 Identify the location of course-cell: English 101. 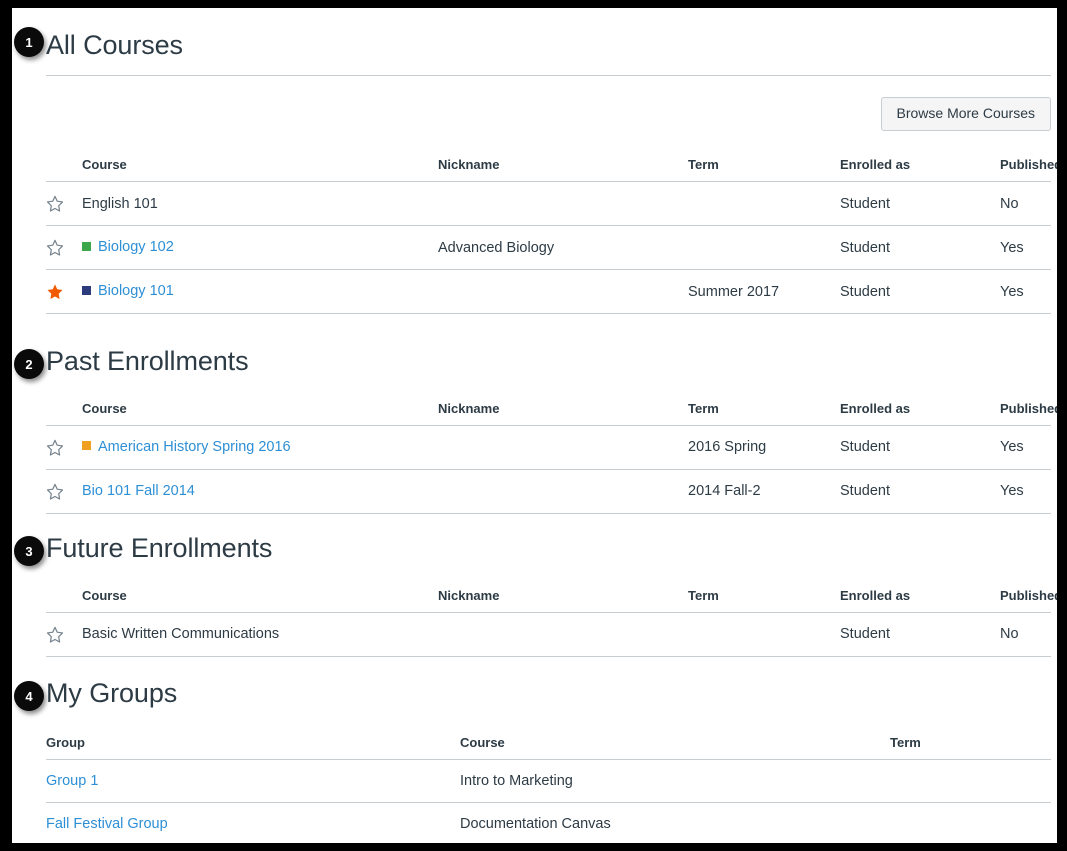
(260, 204).